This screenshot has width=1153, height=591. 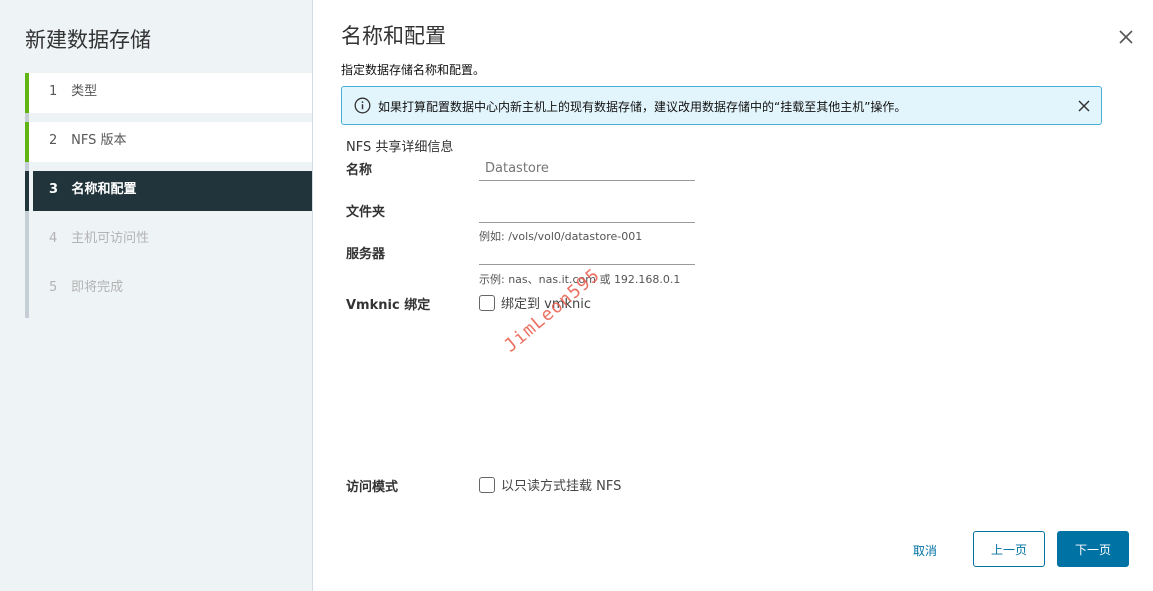 I want to click on step-label: 类型, so click(x=84, y=91).